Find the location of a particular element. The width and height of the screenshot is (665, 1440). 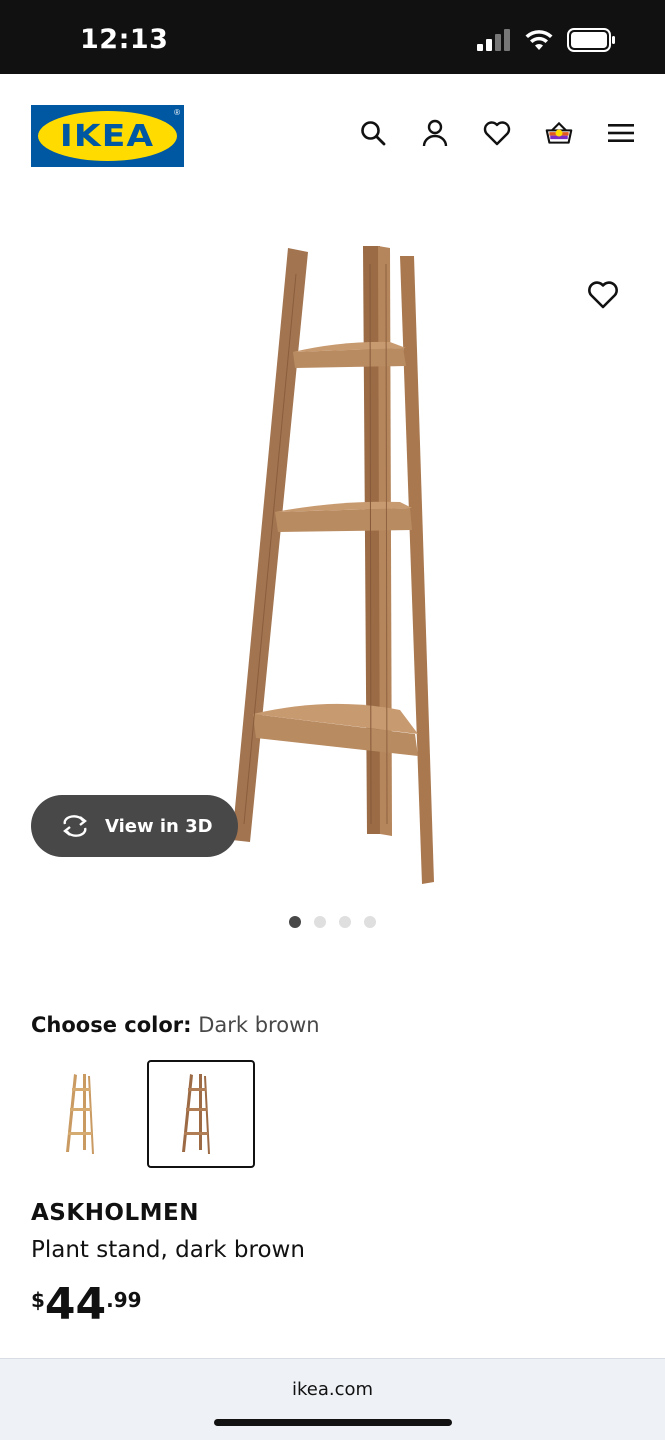

header-nav is located at coordinates (497, 133).